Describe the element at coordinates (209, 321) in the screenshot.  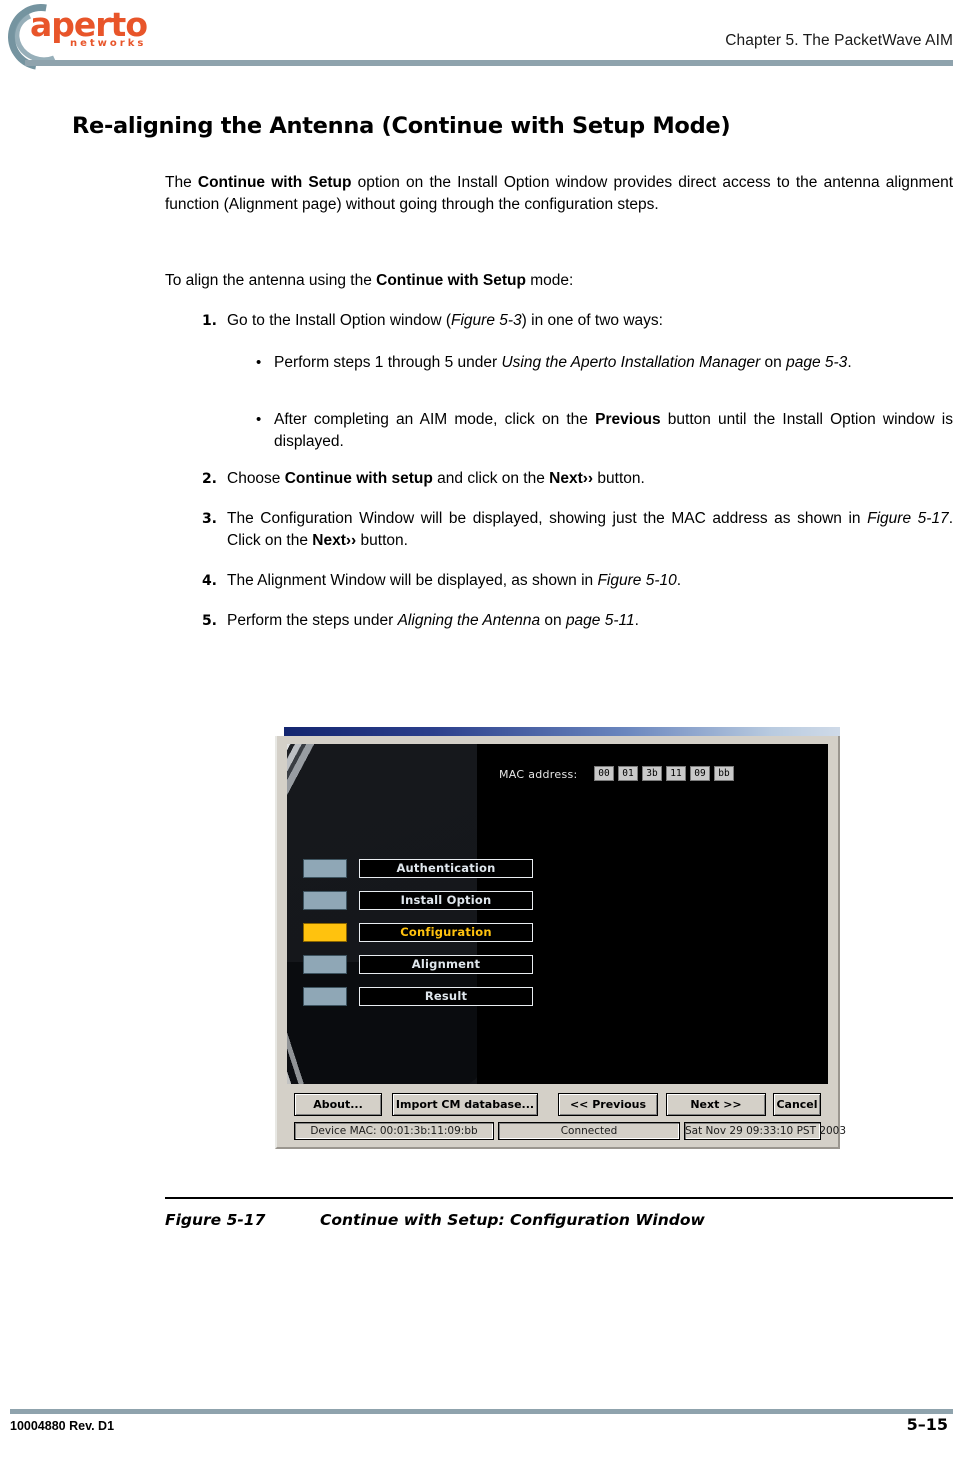
I see `list-item-number: 1.` at that location.